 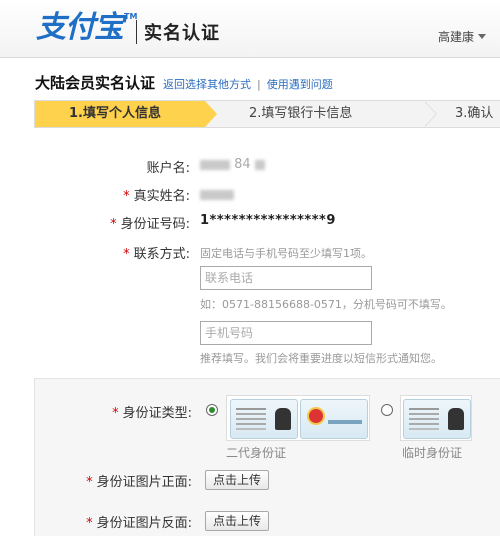 What do you see at coordinates (237, 480) in the screenshot?
I see `upload-front-button: 点击上传` at bounding box center [237, 480].